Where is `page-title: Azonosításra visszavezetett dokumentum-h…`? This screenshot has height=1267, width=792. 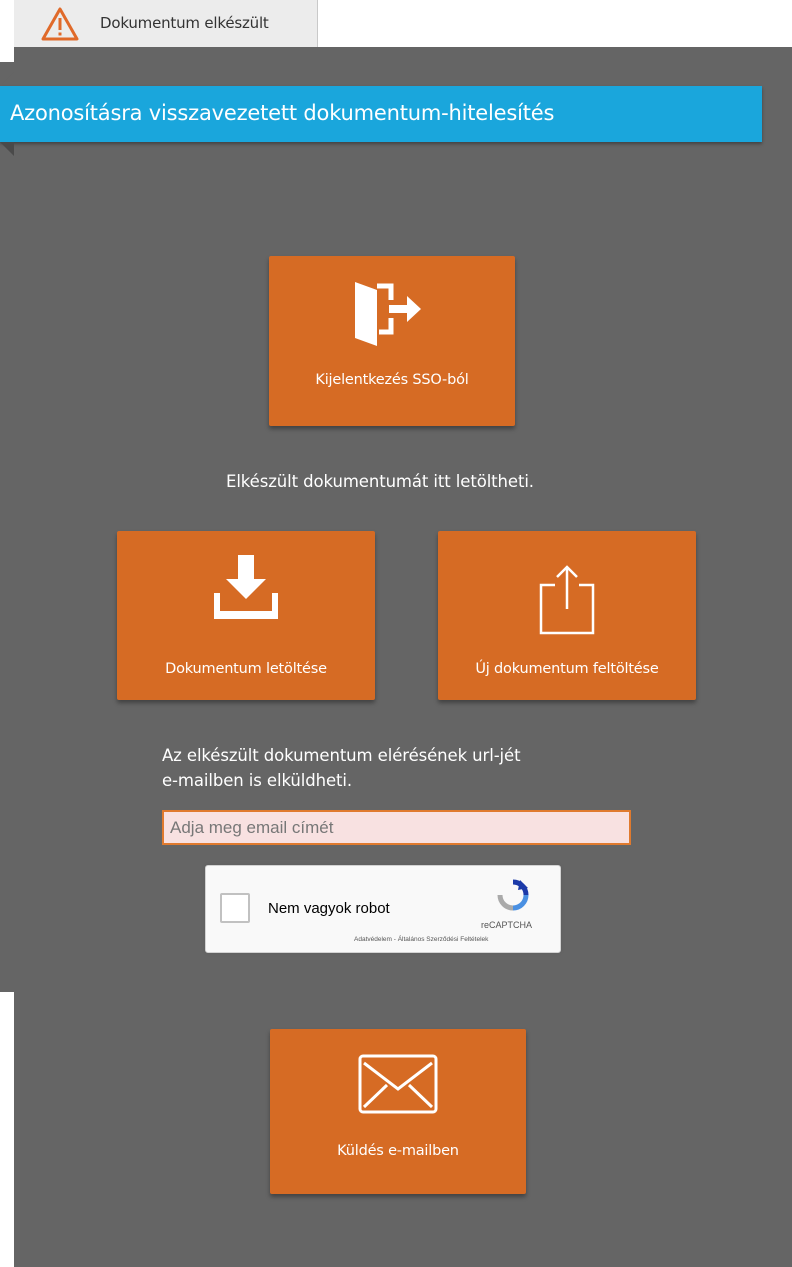 page-title: Azonosításra visszavezetett dokumentum-h… is located at coordinates (282, 113).